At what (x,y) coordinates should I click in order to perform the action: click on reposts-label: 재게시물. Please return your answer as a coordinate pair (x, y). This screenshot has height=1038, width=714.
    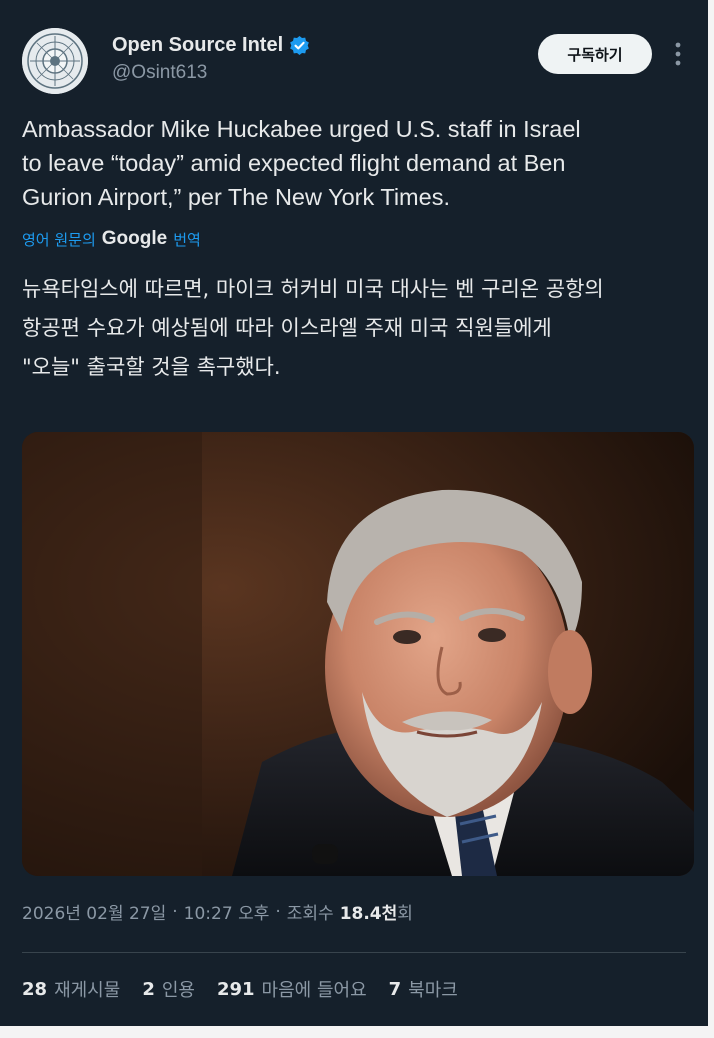
    Looking at the image, I should click on (87, 990).